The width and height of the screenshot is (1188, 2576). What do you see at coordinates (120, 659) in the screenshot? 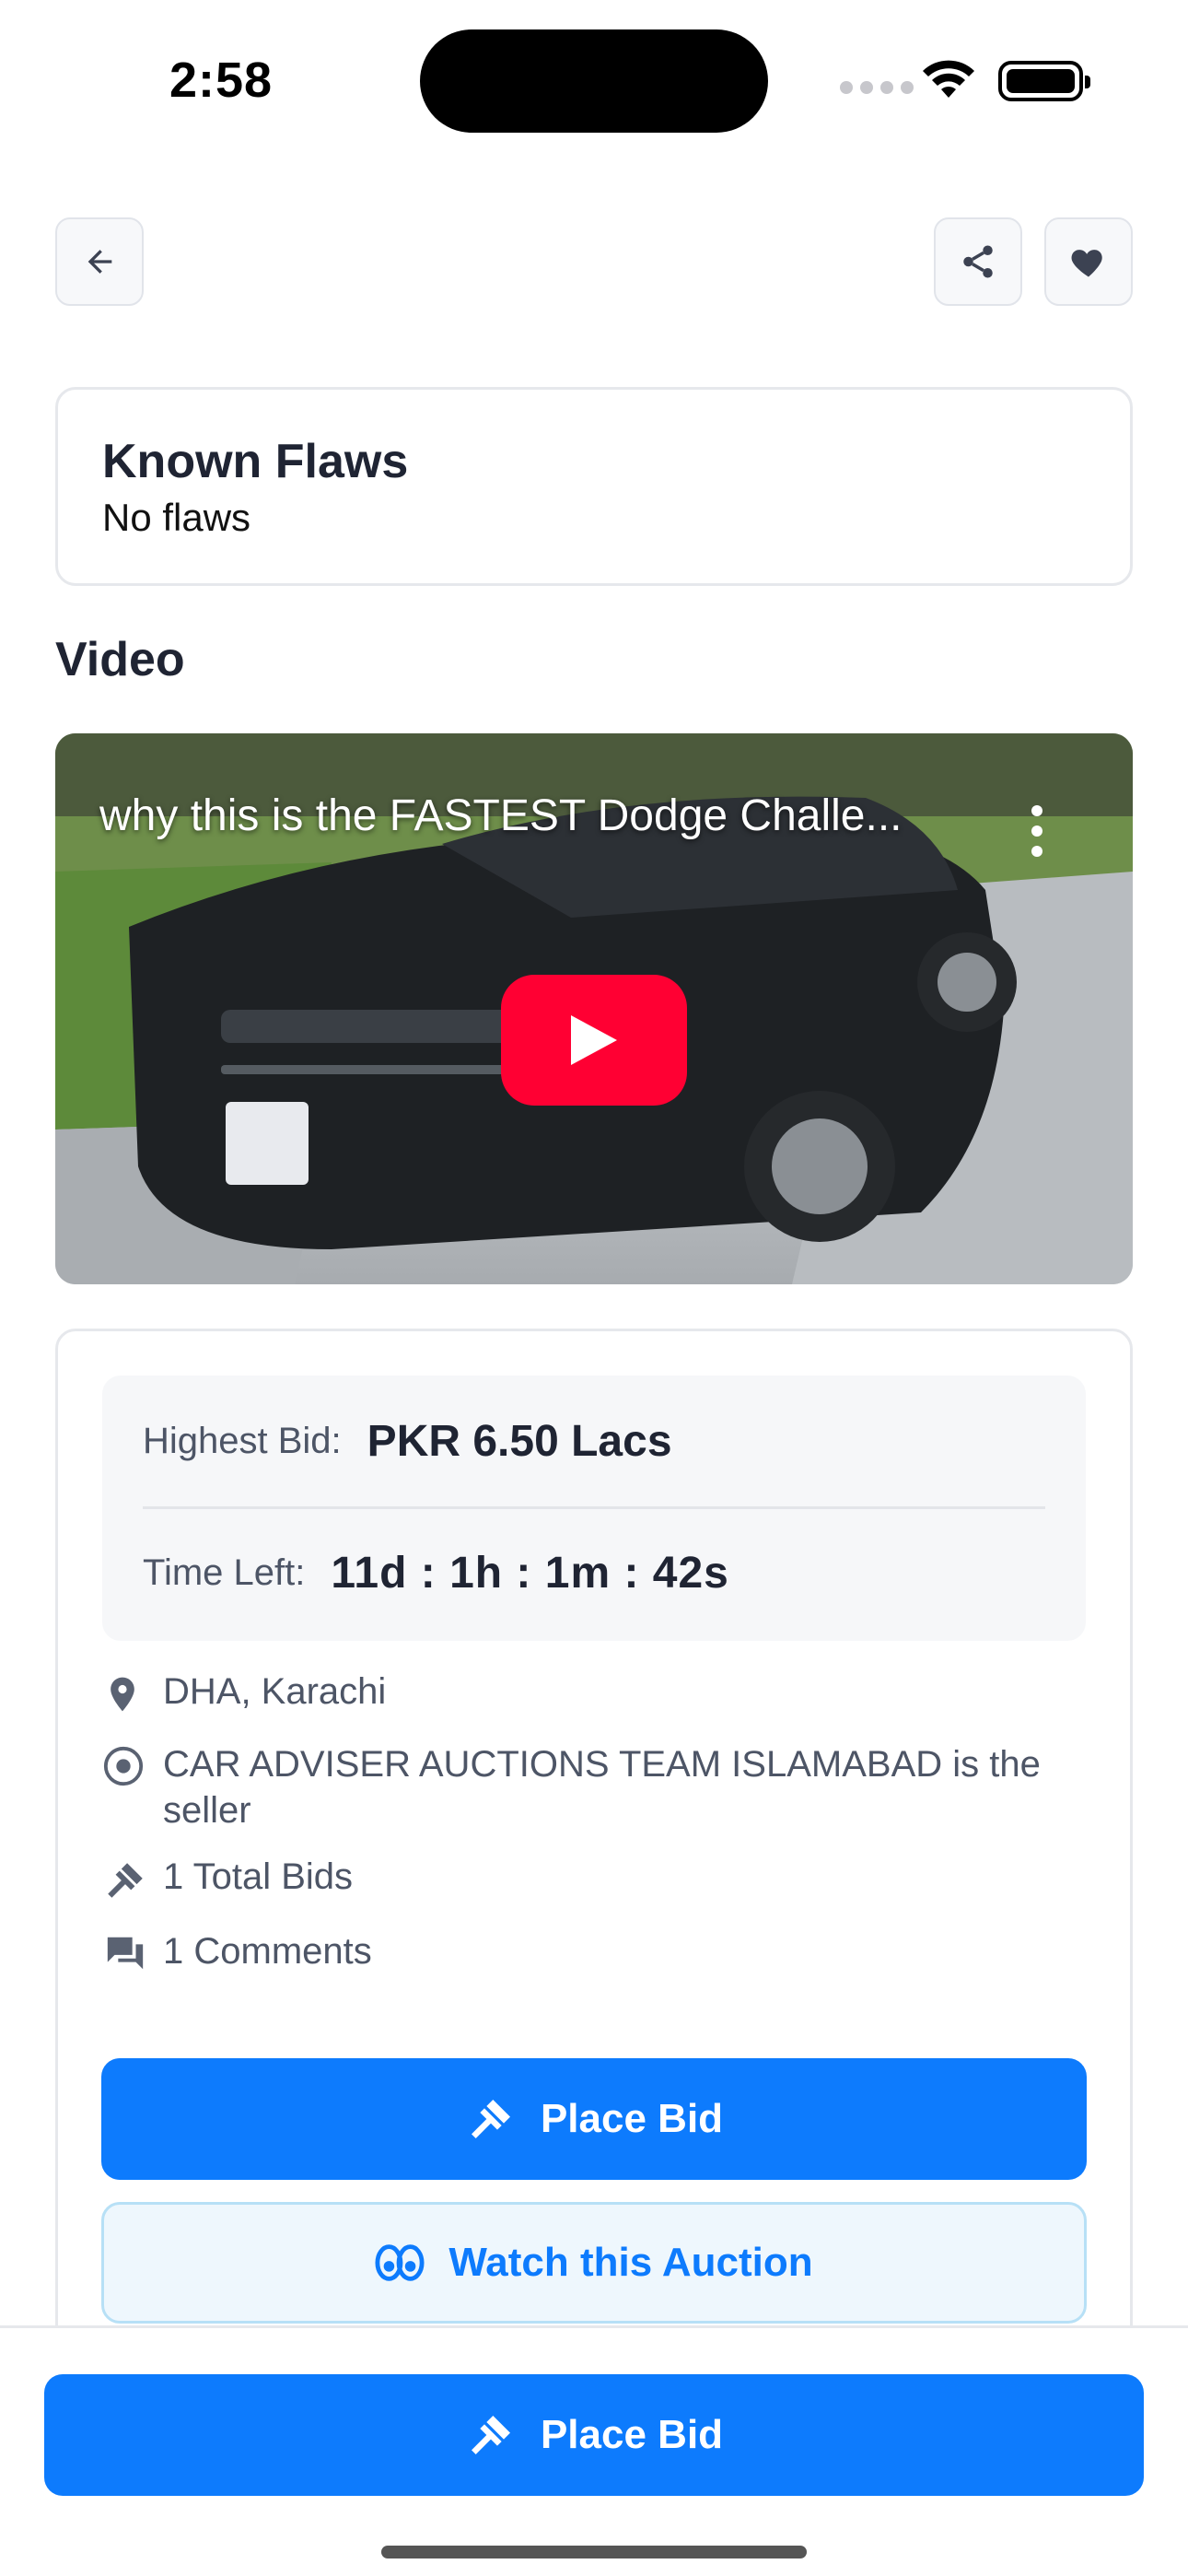
I see `video-section-title: Video` at bounding box center [120, 659].